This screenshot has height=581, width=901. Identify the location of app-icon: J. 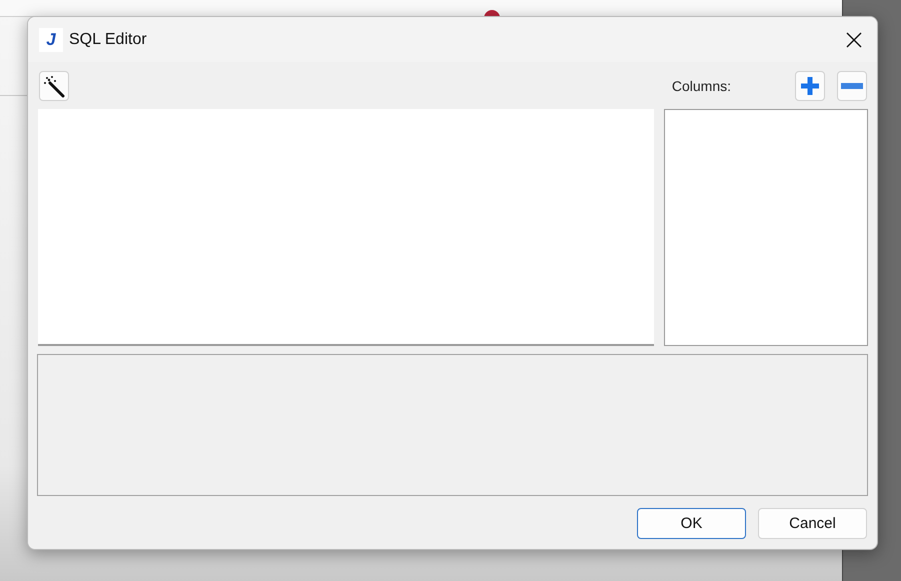
(51, 40).